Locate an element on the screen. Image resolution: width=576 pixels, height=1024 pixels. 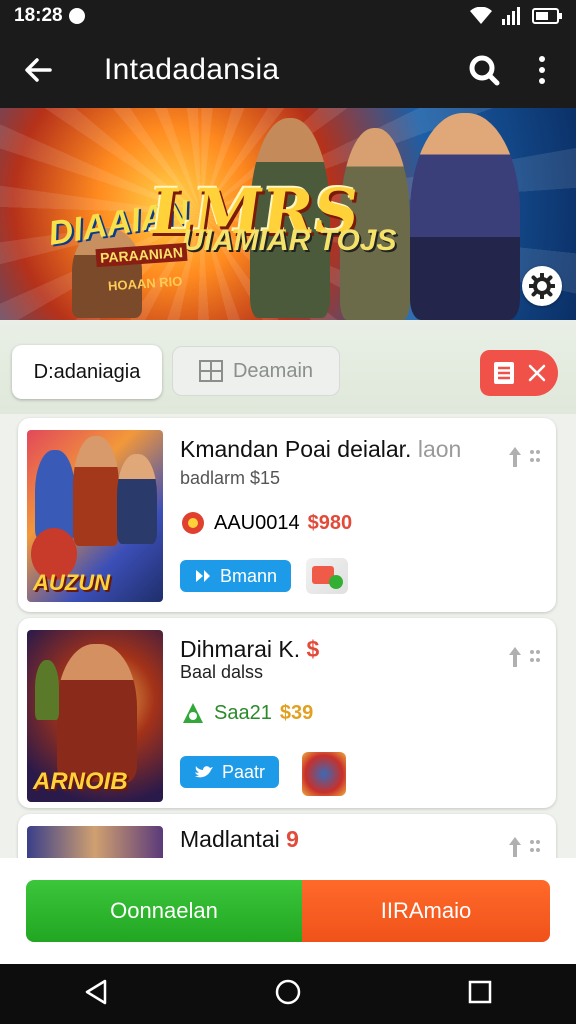
tab-active: D:adaniagia is located at coordinates (87, 372).